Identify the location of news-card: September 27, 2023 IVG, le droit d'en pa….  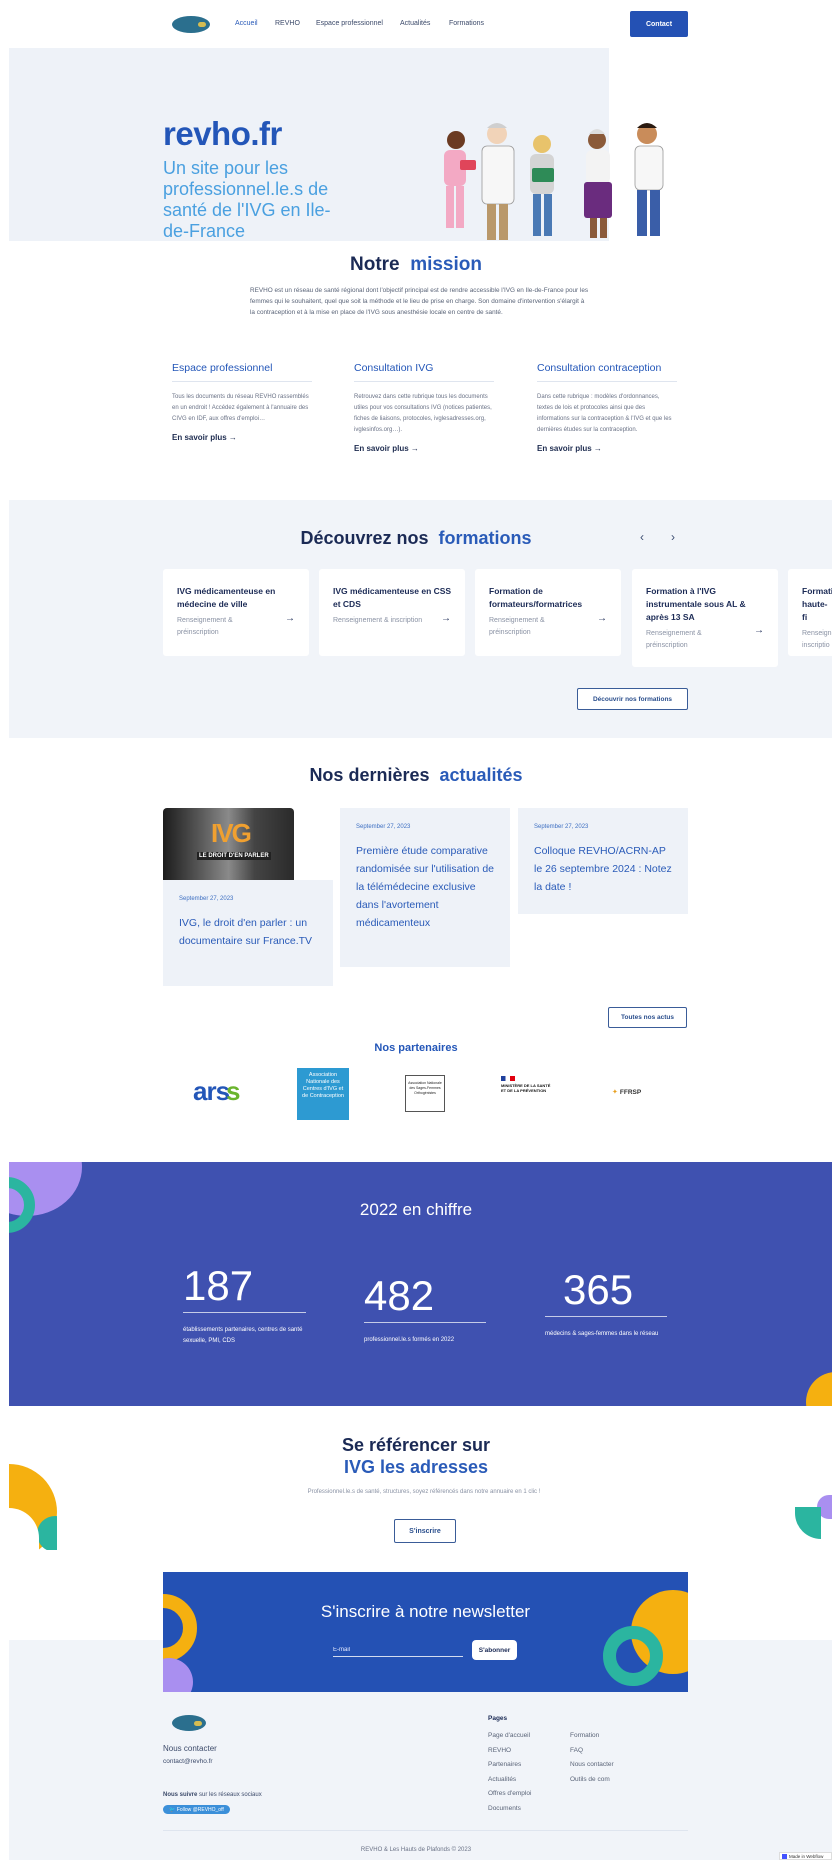
(248, 933).